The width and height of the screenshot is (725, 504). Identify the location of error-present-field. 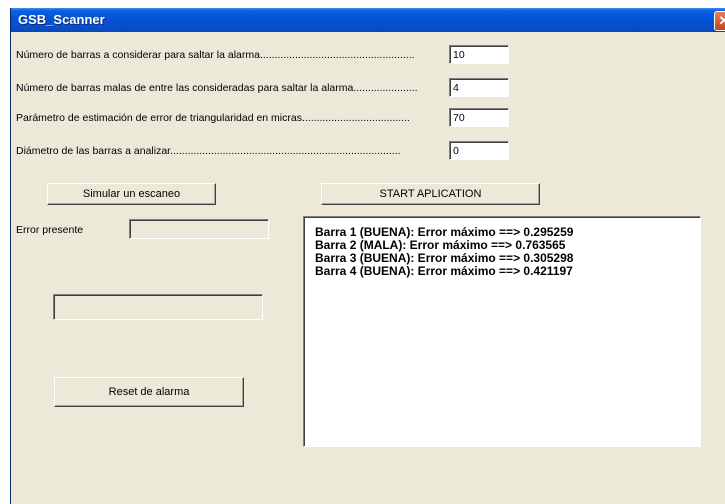
(199, 229).